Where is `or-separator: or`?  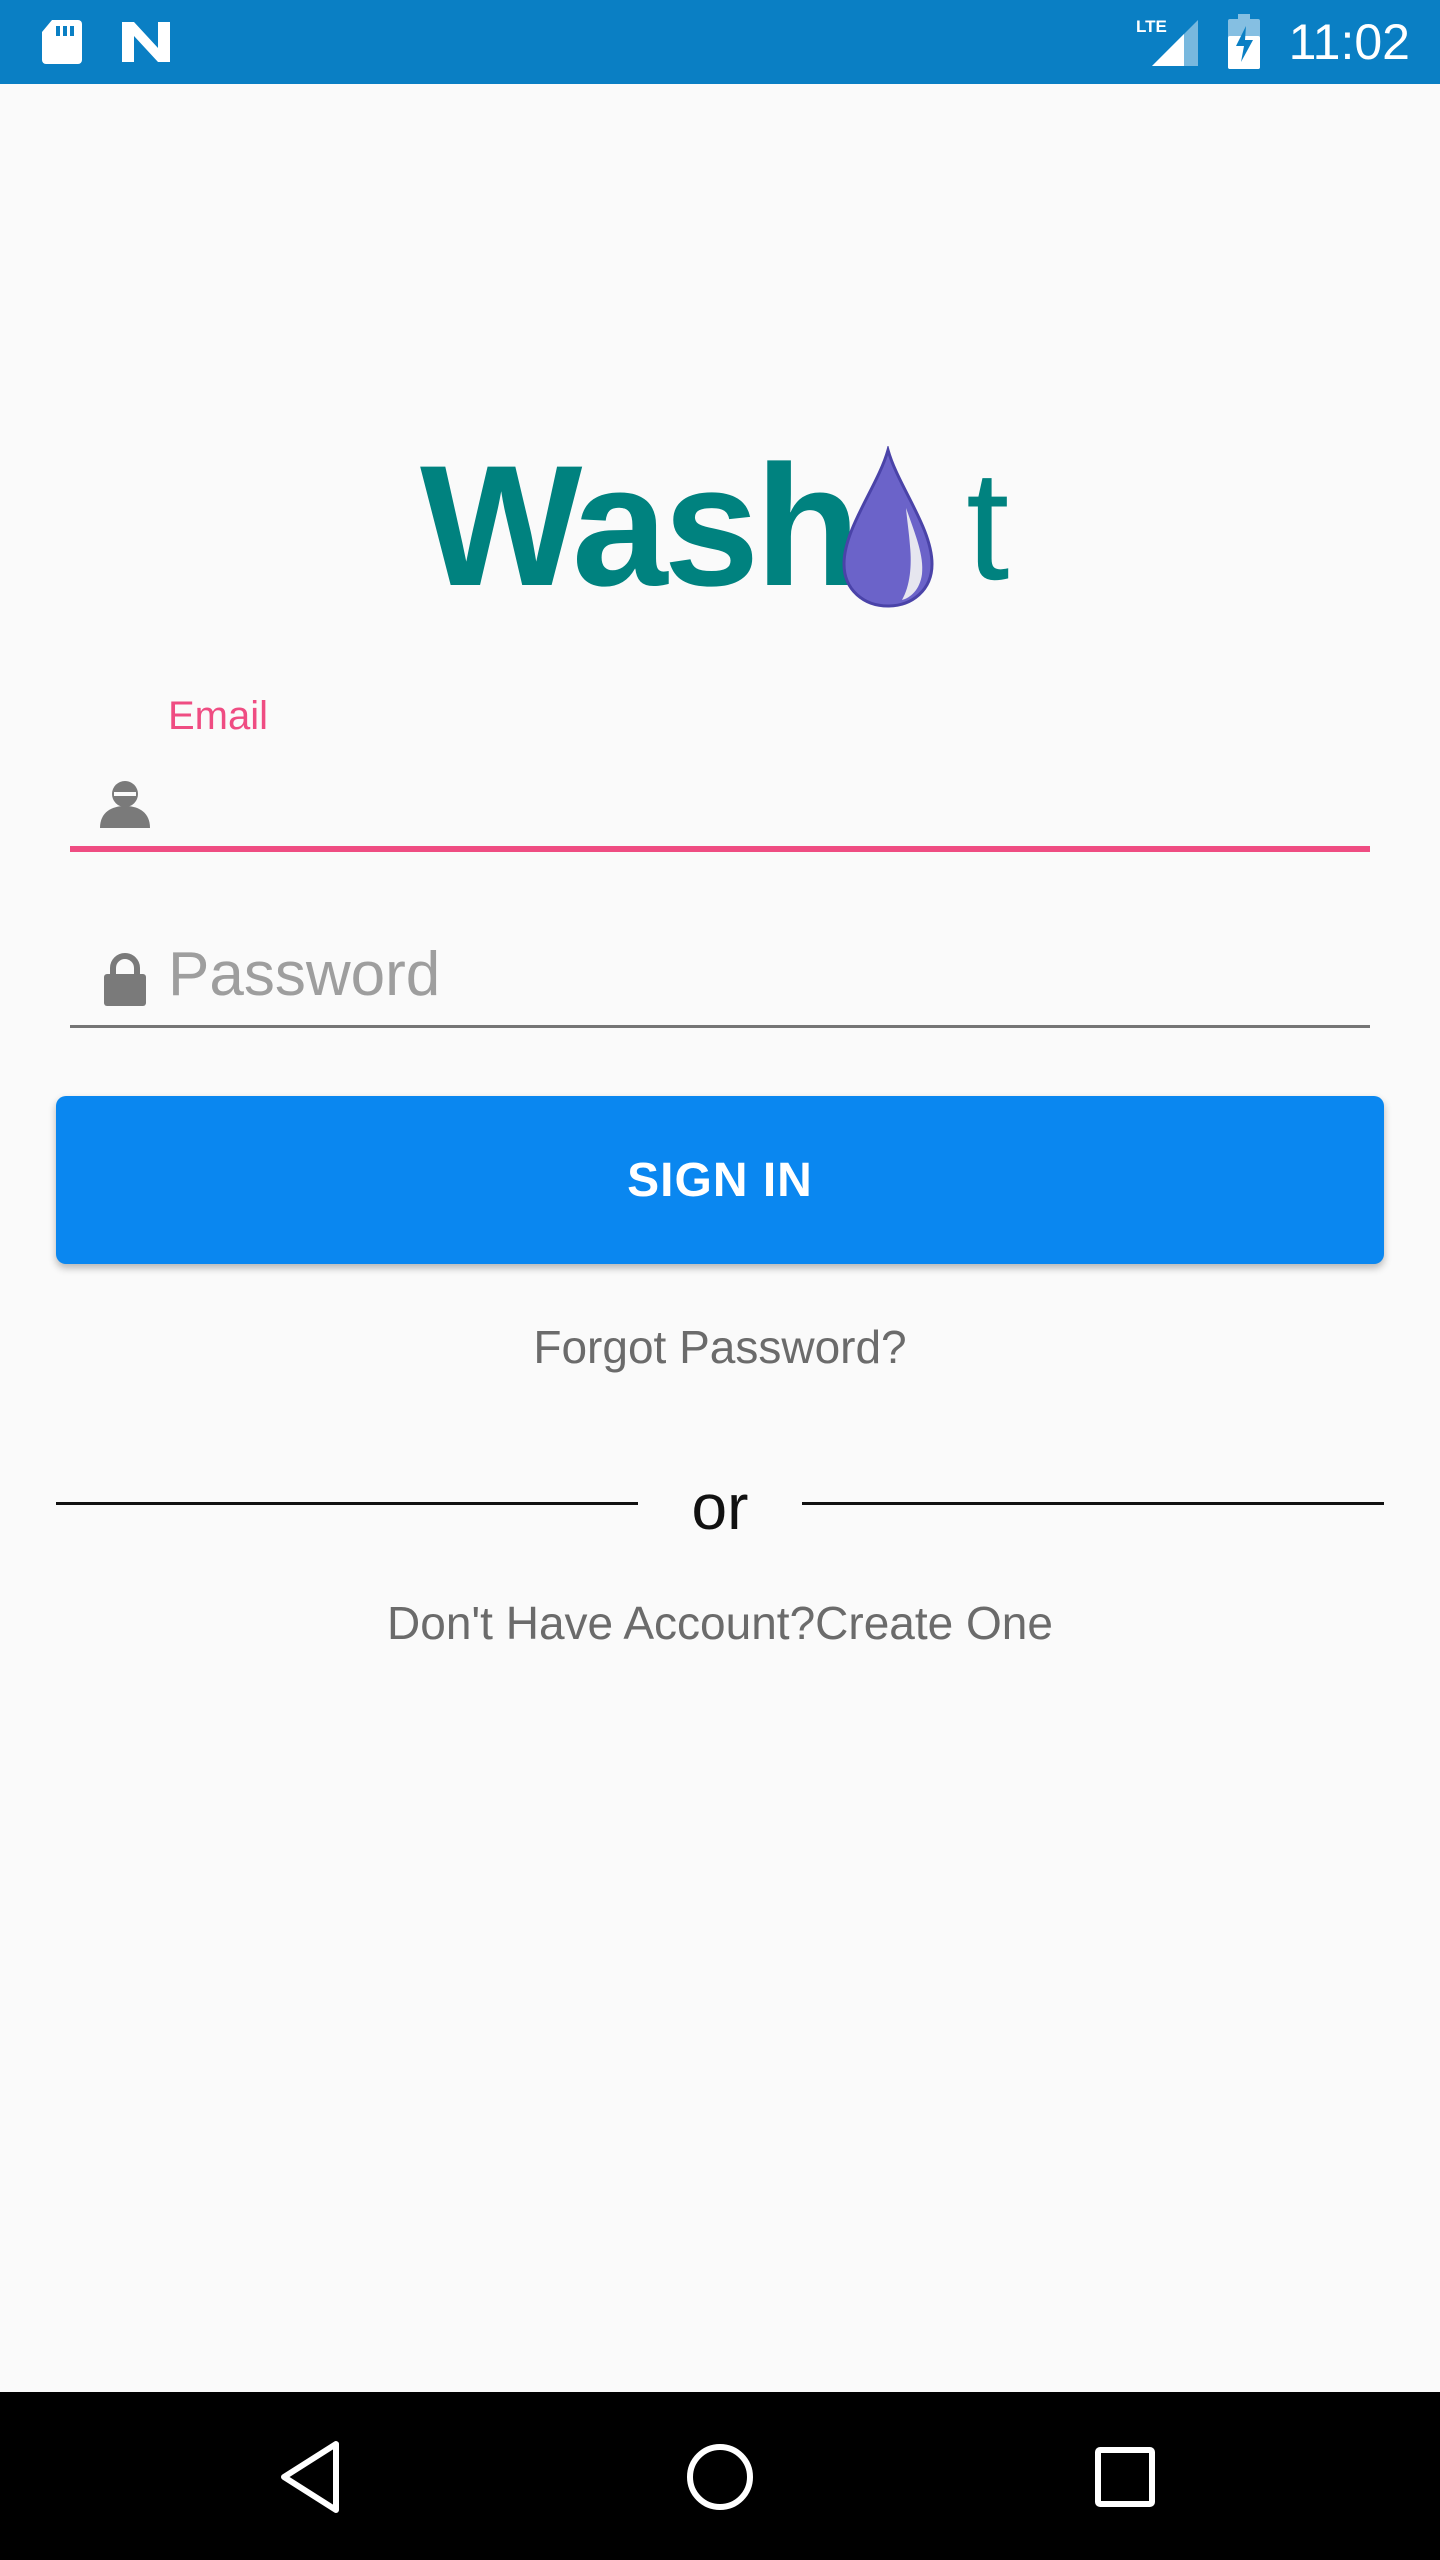 or-separator: or is located at coordinates (720, 1507).